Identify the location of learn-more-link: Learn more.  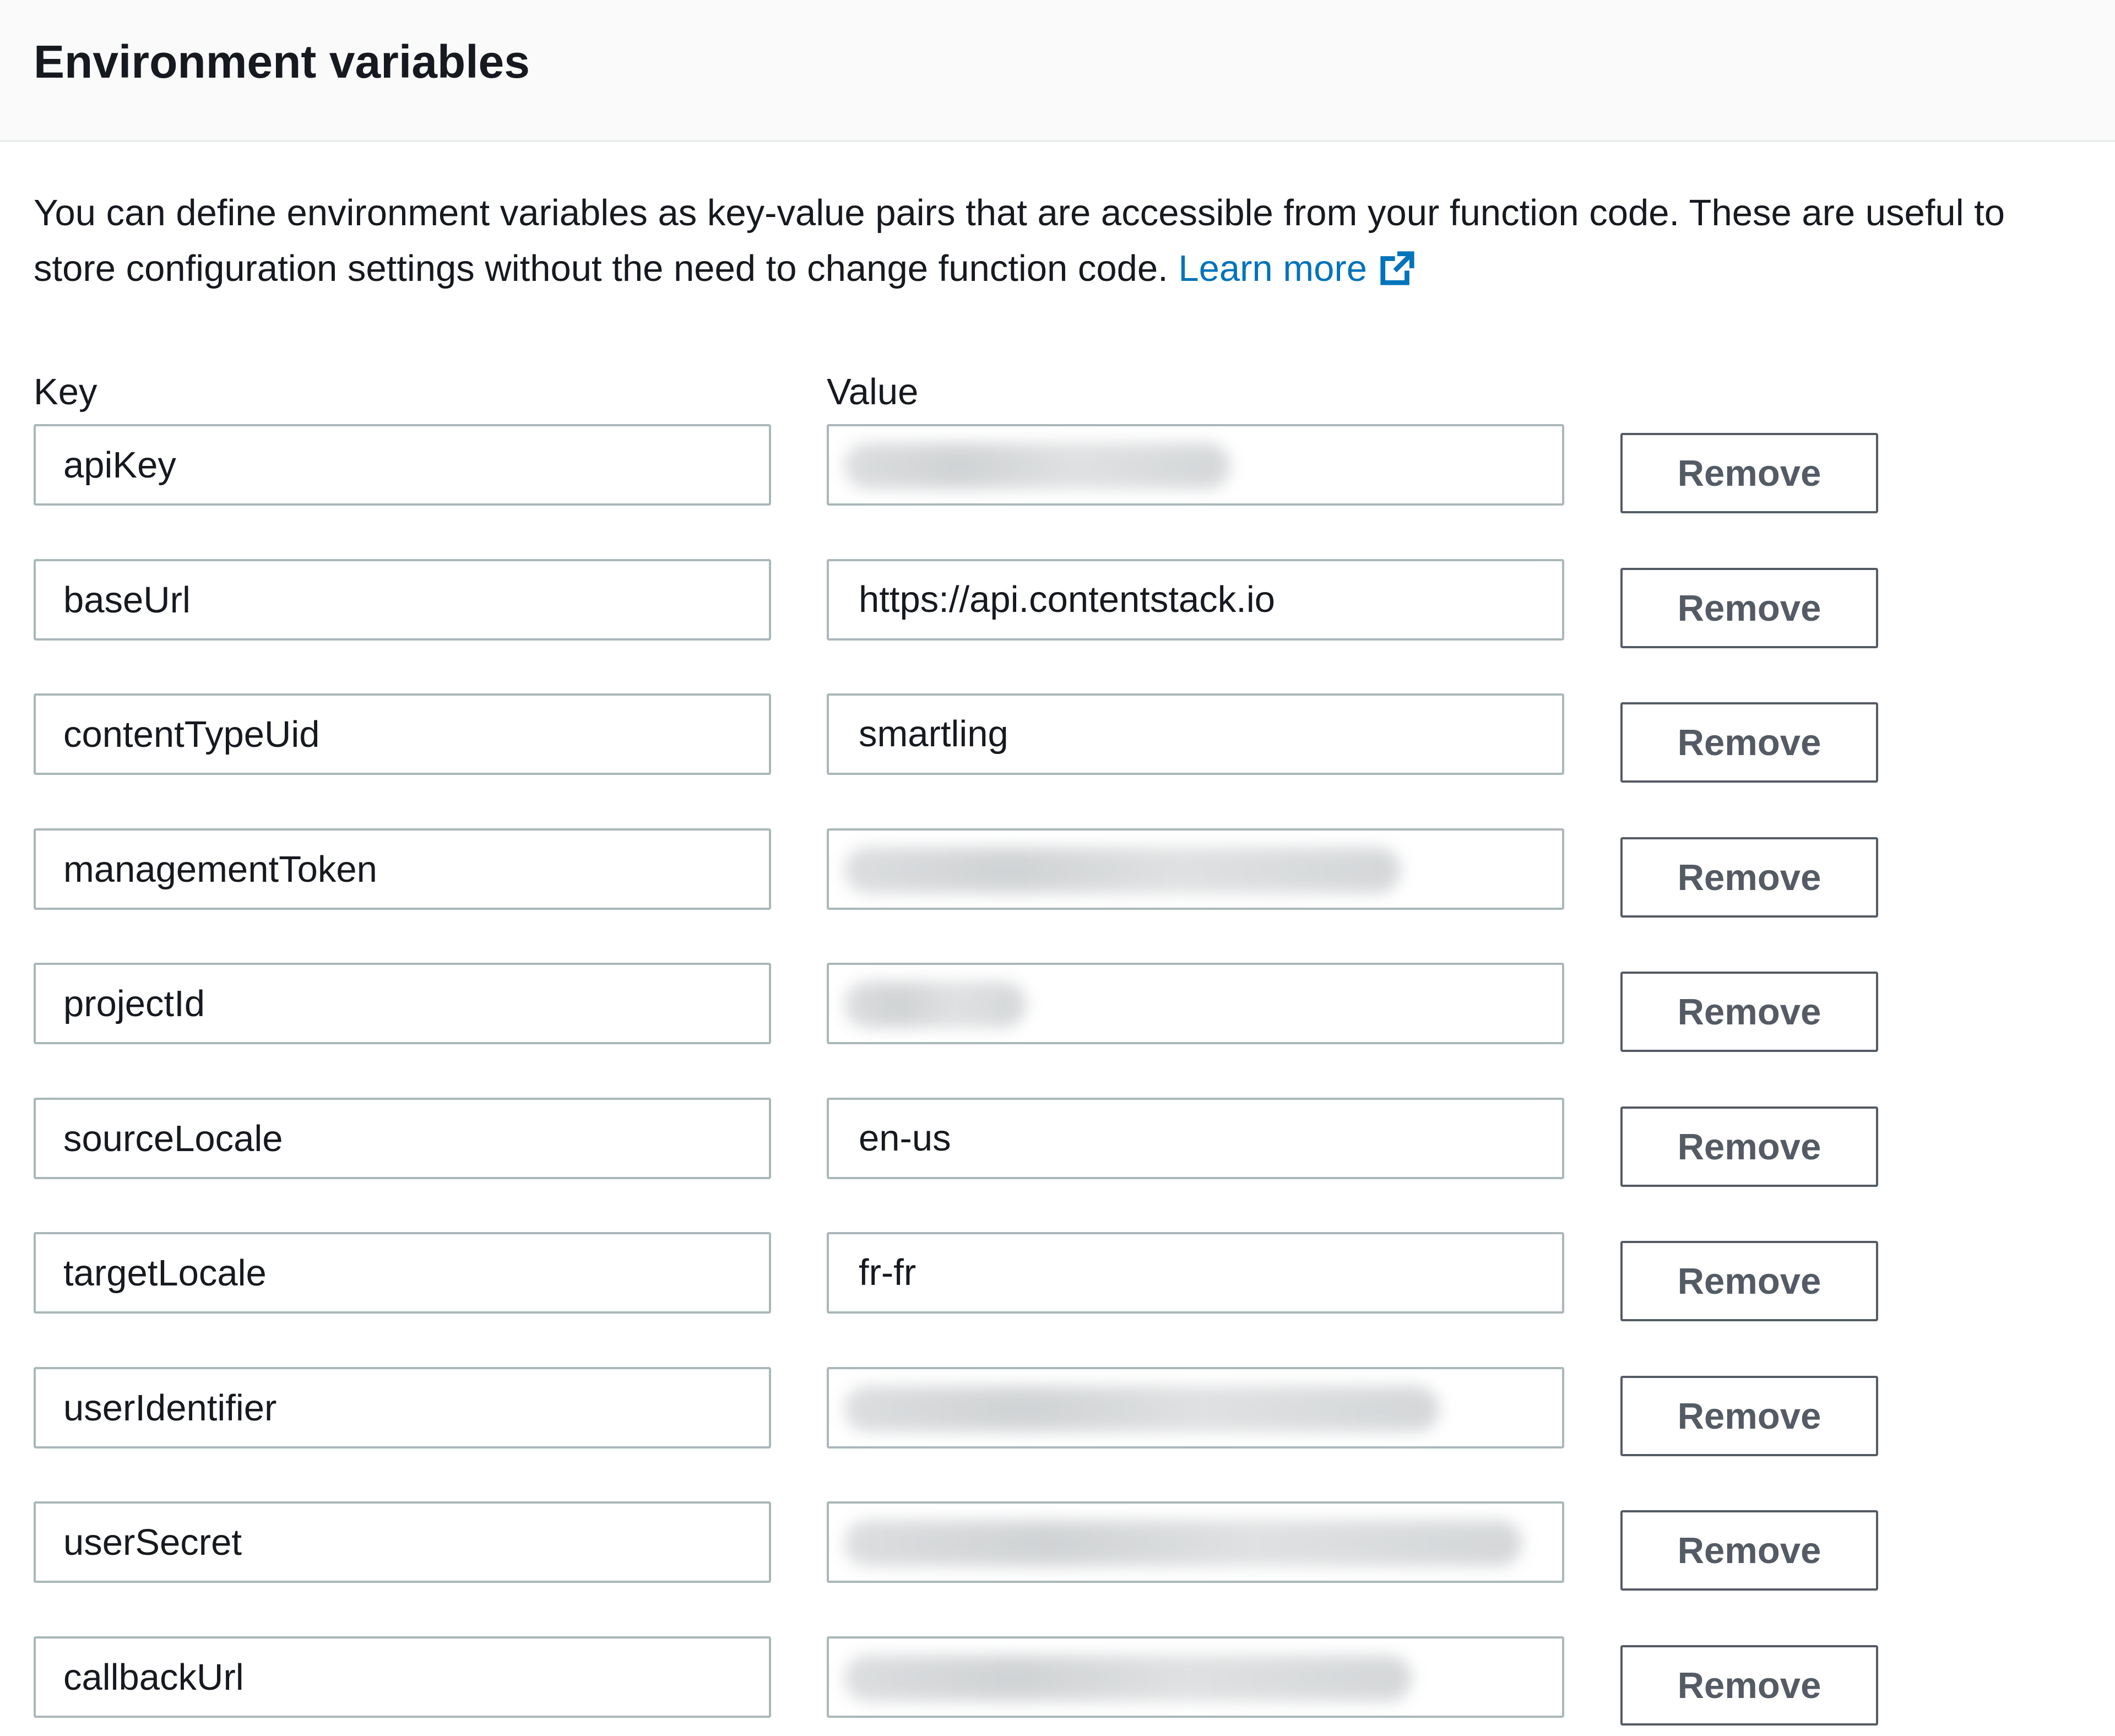
(1297, 268).